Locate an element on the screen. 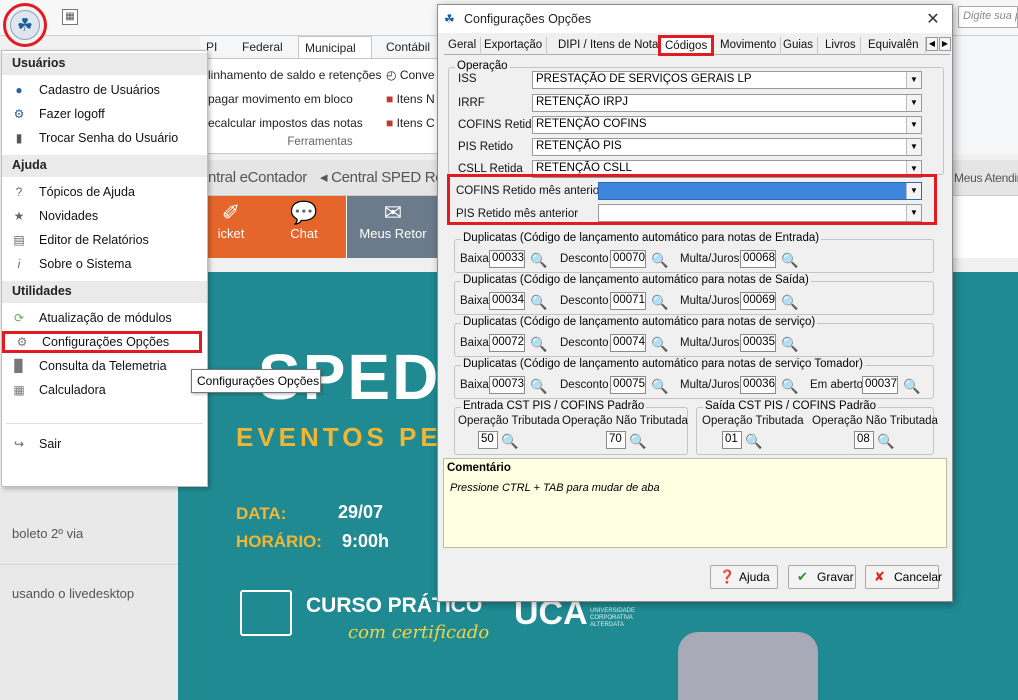 This screenshot has height=700, width=1018. cst-entrada-trib-input: 50 is located at coordinates (488, 440).